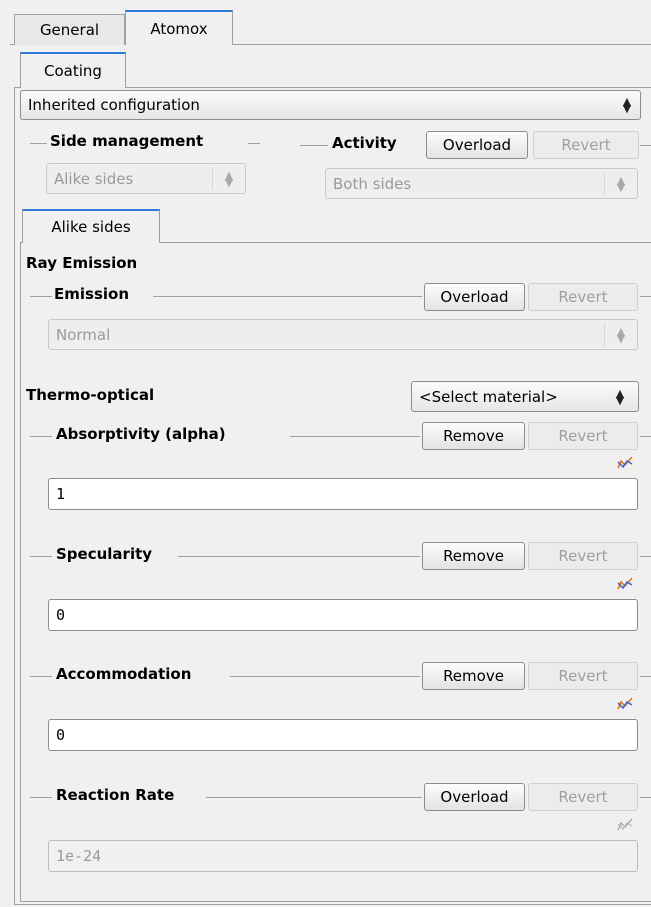 The width and height of the screenshot is (651, 907). What do you see at coordinates (343, 735) in the screenshot?
I see `accommodation-input: 0` at bounding box center [343, 735].